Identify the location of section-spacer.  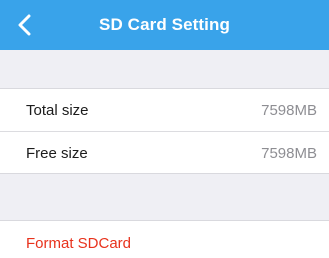
(164, 69).